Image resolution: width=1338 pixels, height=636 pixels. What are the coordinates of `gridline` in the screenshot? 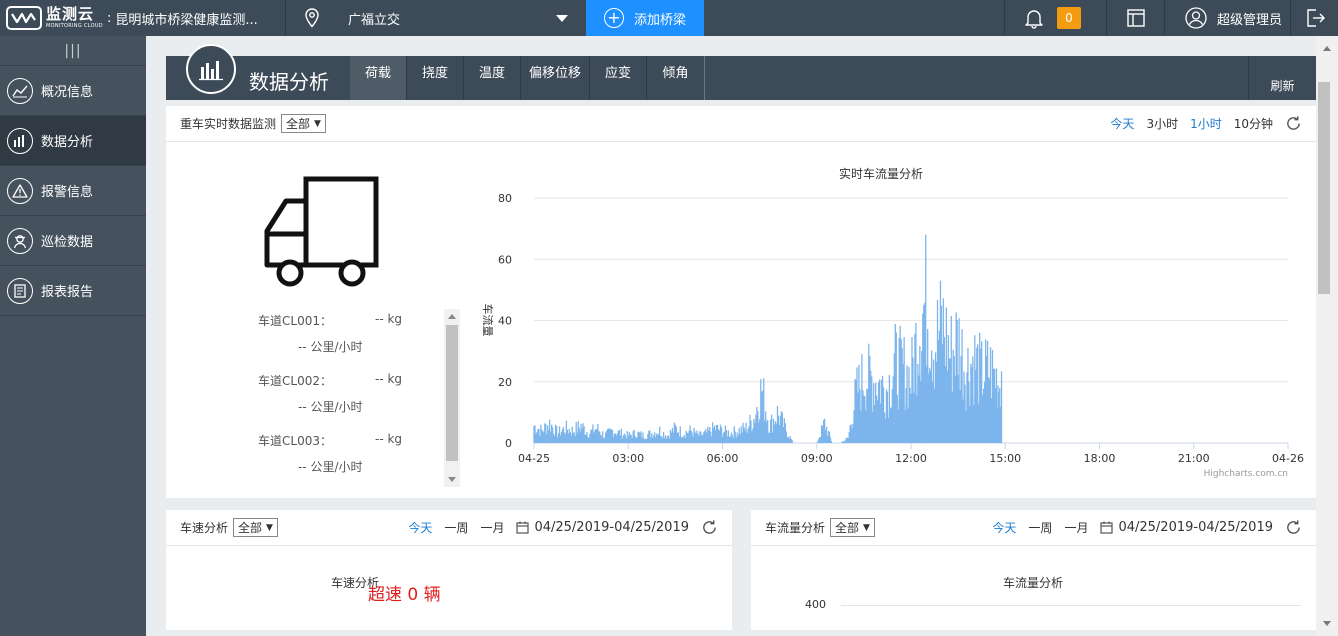 It's located at (1071, 605).